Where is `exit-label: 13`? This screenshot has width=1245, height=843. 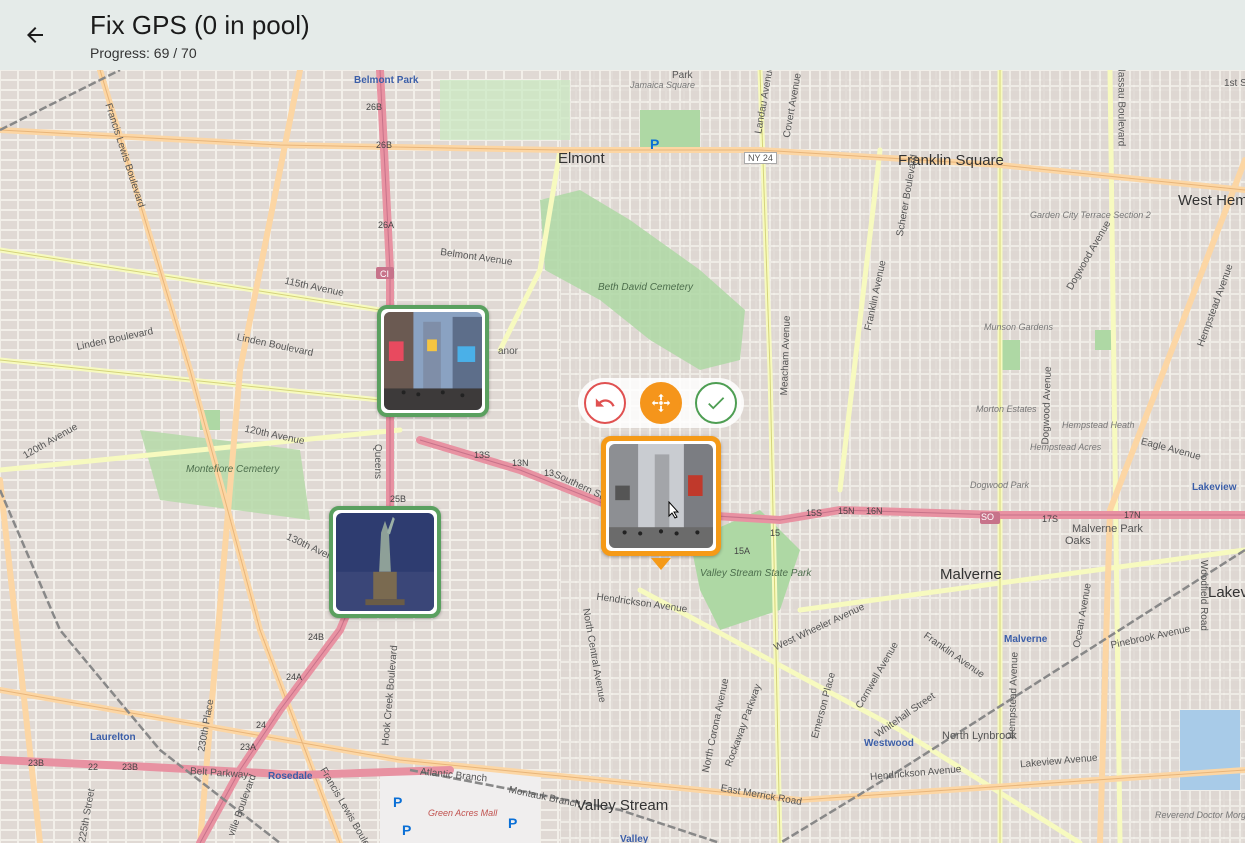
exit-label: 13 is located at coordinates (549, 473).